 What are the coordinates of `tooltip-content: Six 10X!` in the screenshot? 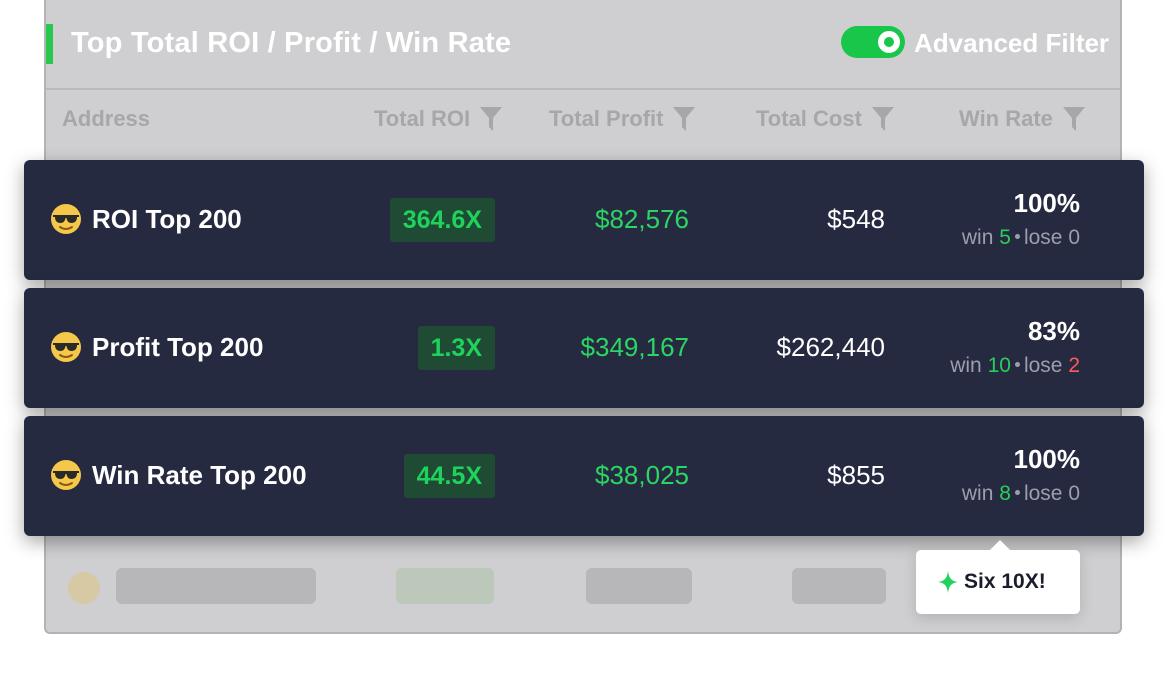 It's located at (992, 582).